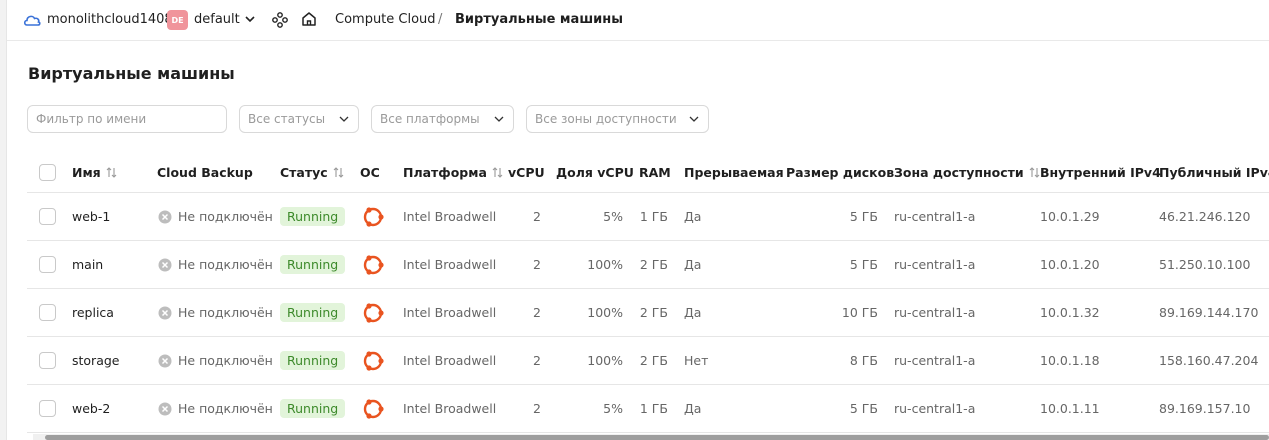 This screenshot has height=440, width=1269. Describe the element at coordinates (450, 216) in the screenshot. I see `platform-value: Intel Broadwell` at that location.